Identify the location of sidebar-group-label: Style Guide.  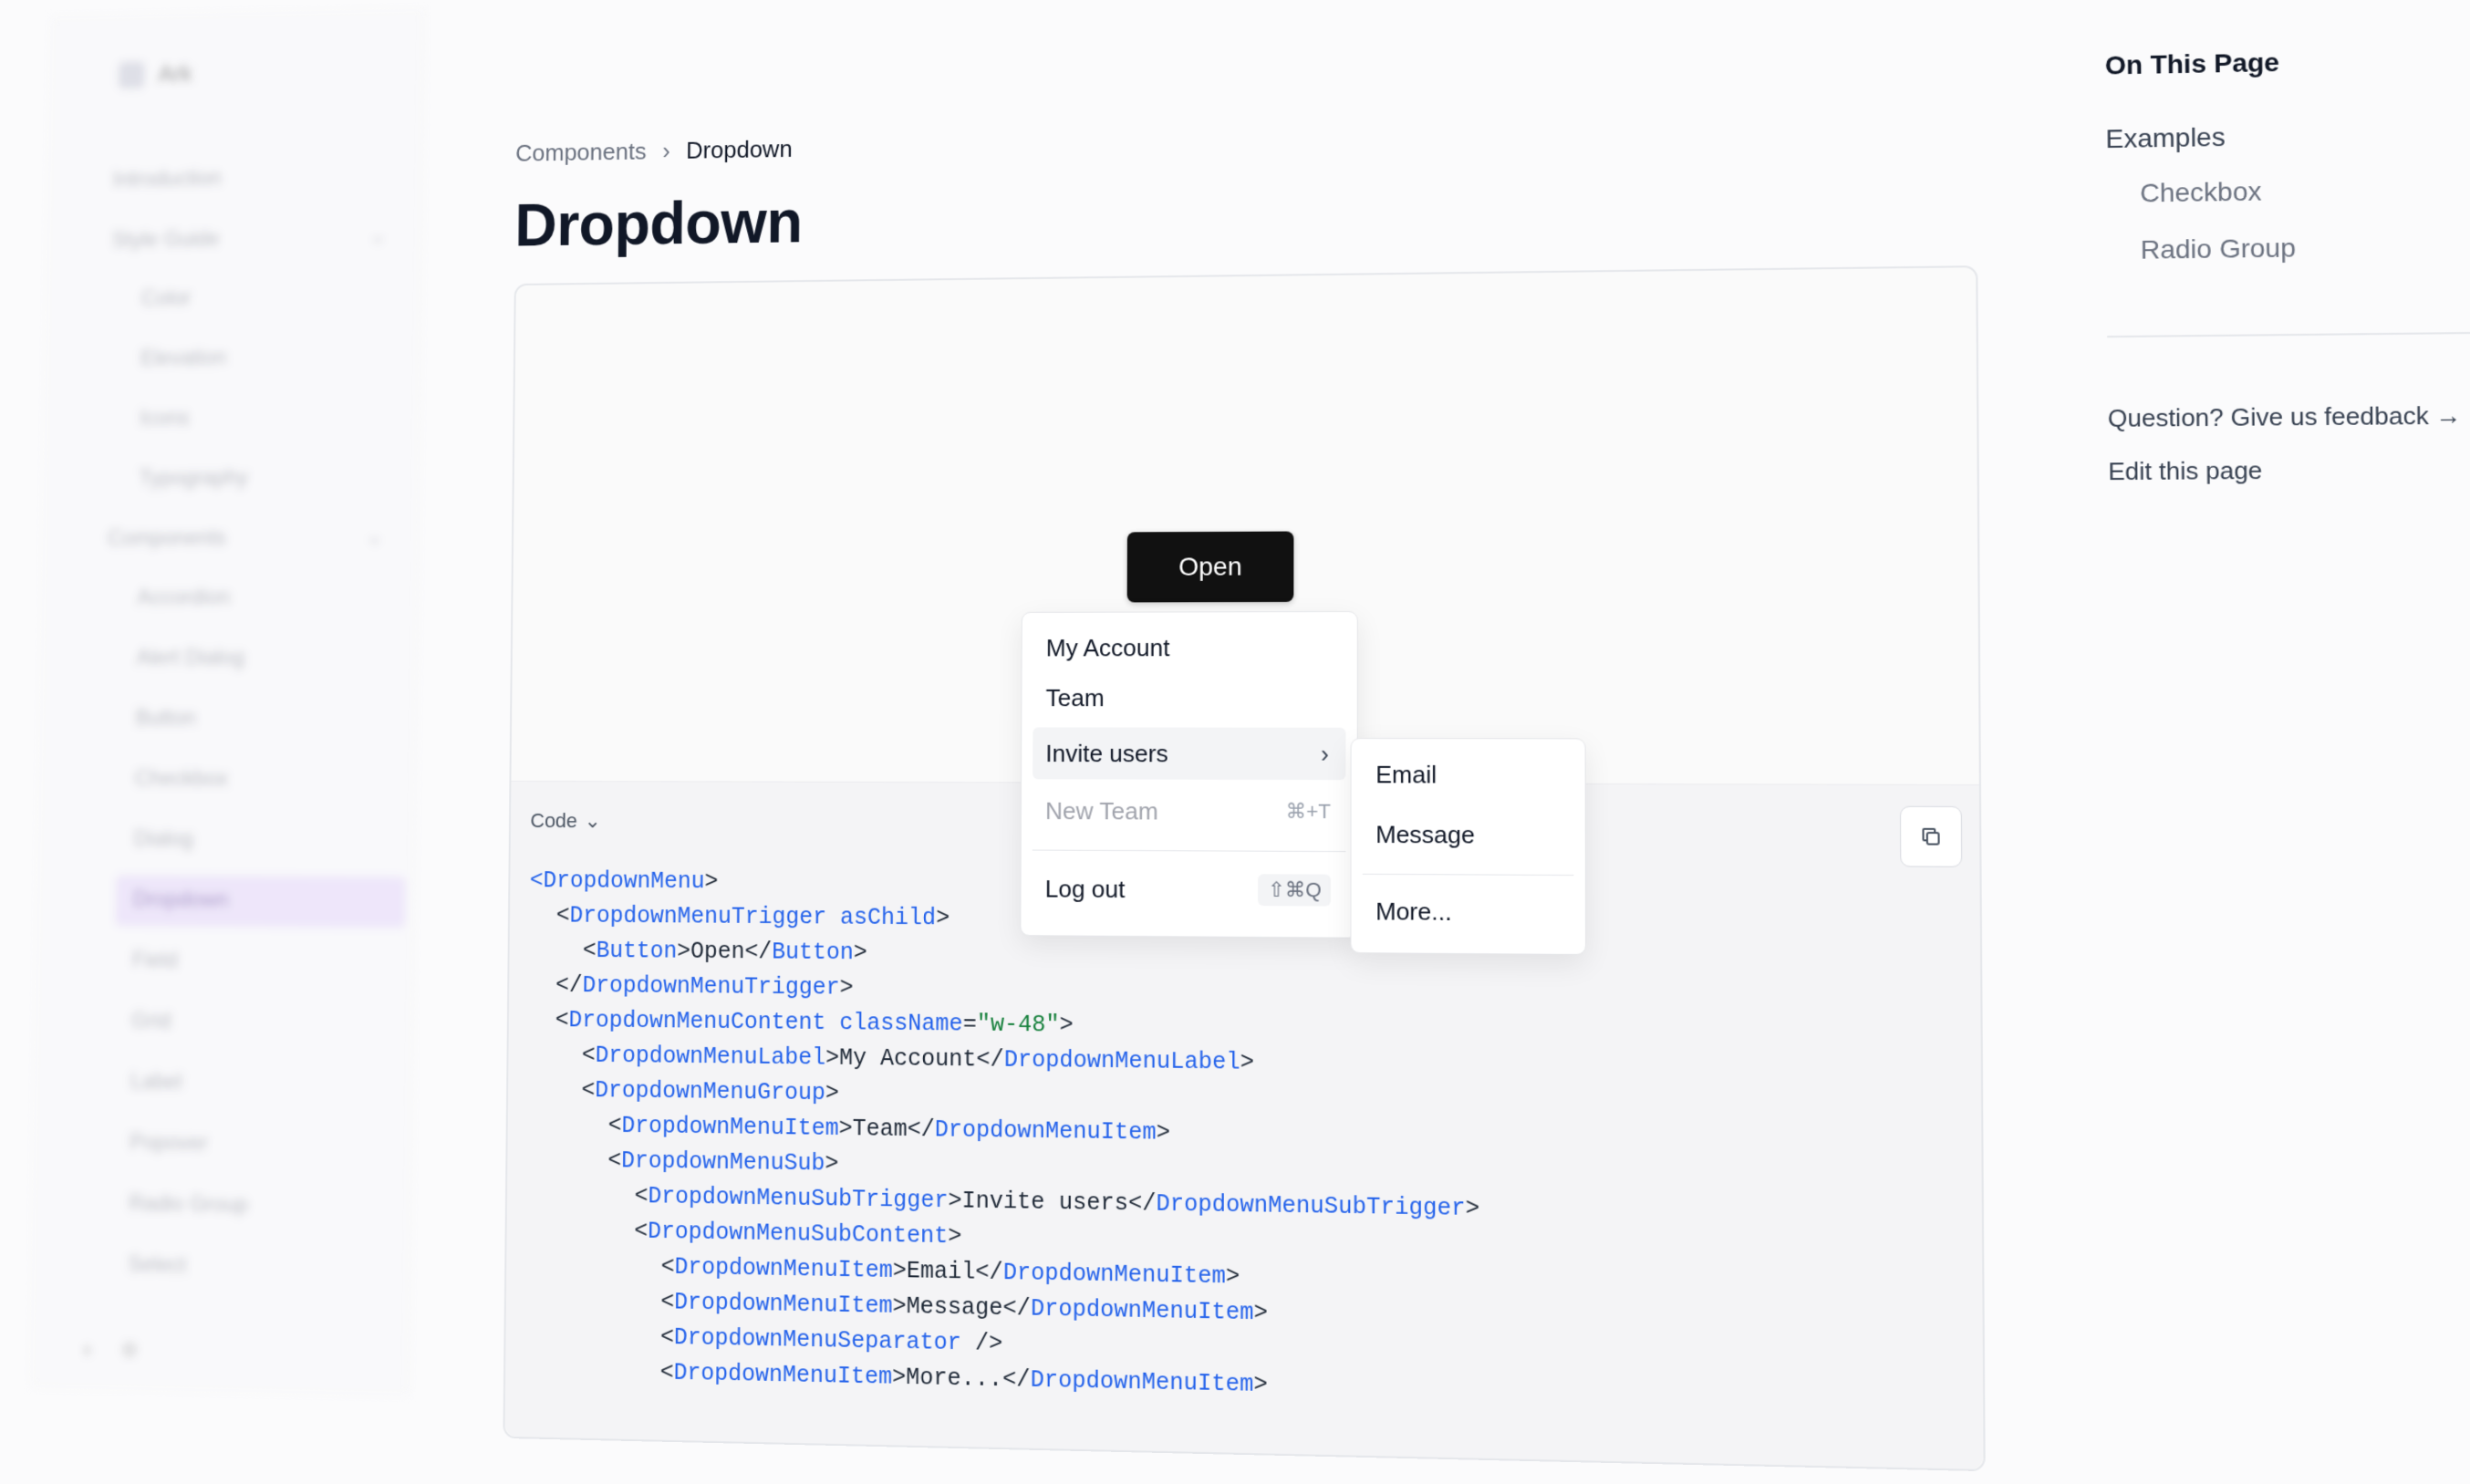
(166, 239).